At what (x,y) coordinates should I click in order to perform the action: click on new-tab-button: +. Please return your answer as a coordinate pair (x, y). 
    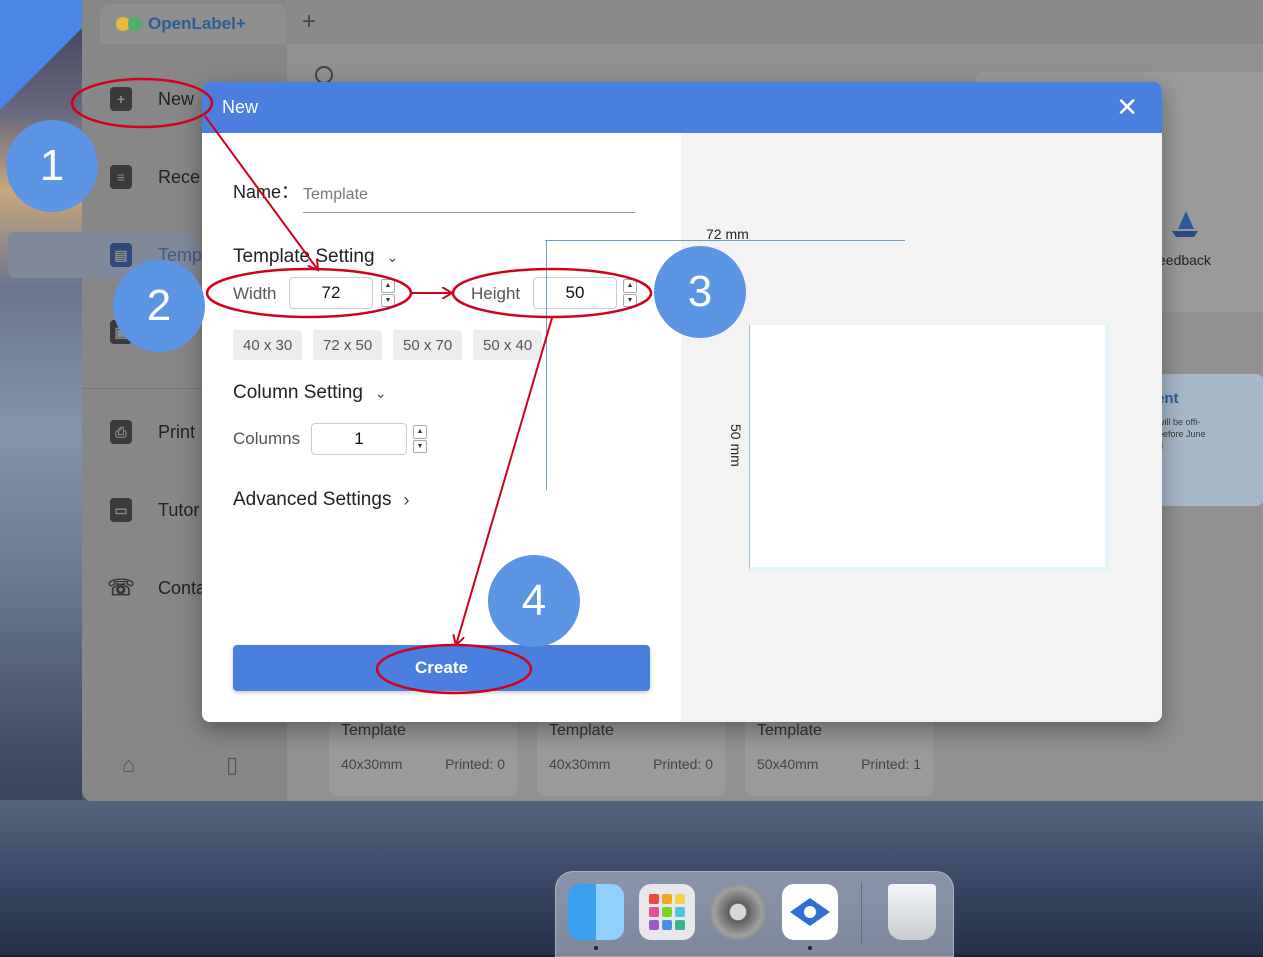
    Looking at the image, I should click on (309, 22).